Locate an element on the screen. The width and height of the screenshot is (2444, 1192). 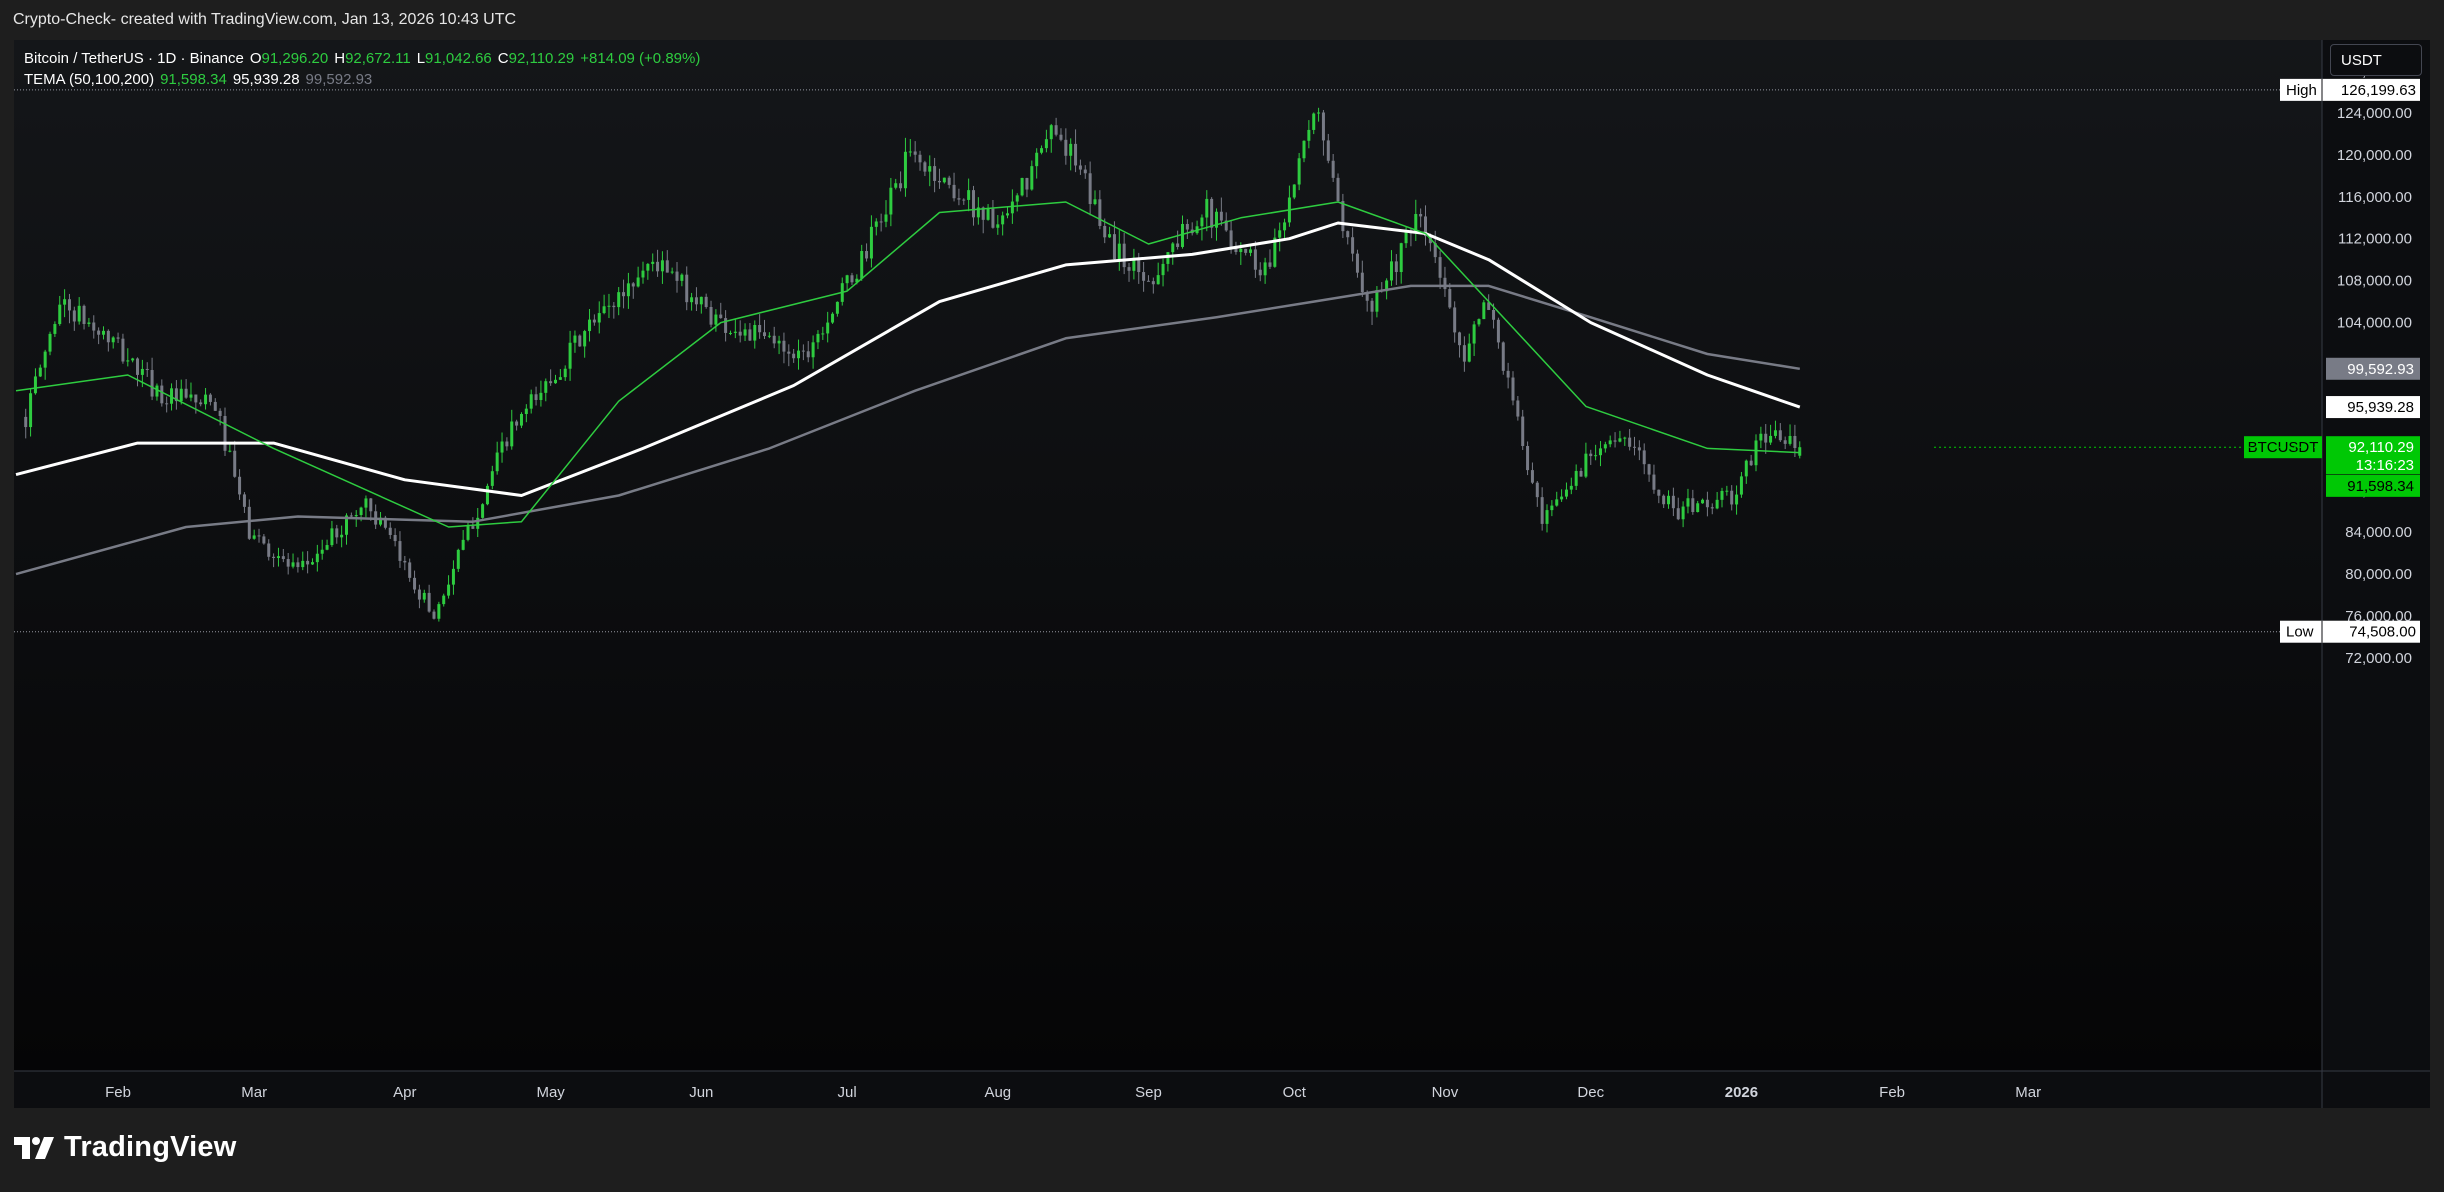
legend-symbol: Bitcoin / TetherUS · 1D · Binance is located at coordinates (134, 58).